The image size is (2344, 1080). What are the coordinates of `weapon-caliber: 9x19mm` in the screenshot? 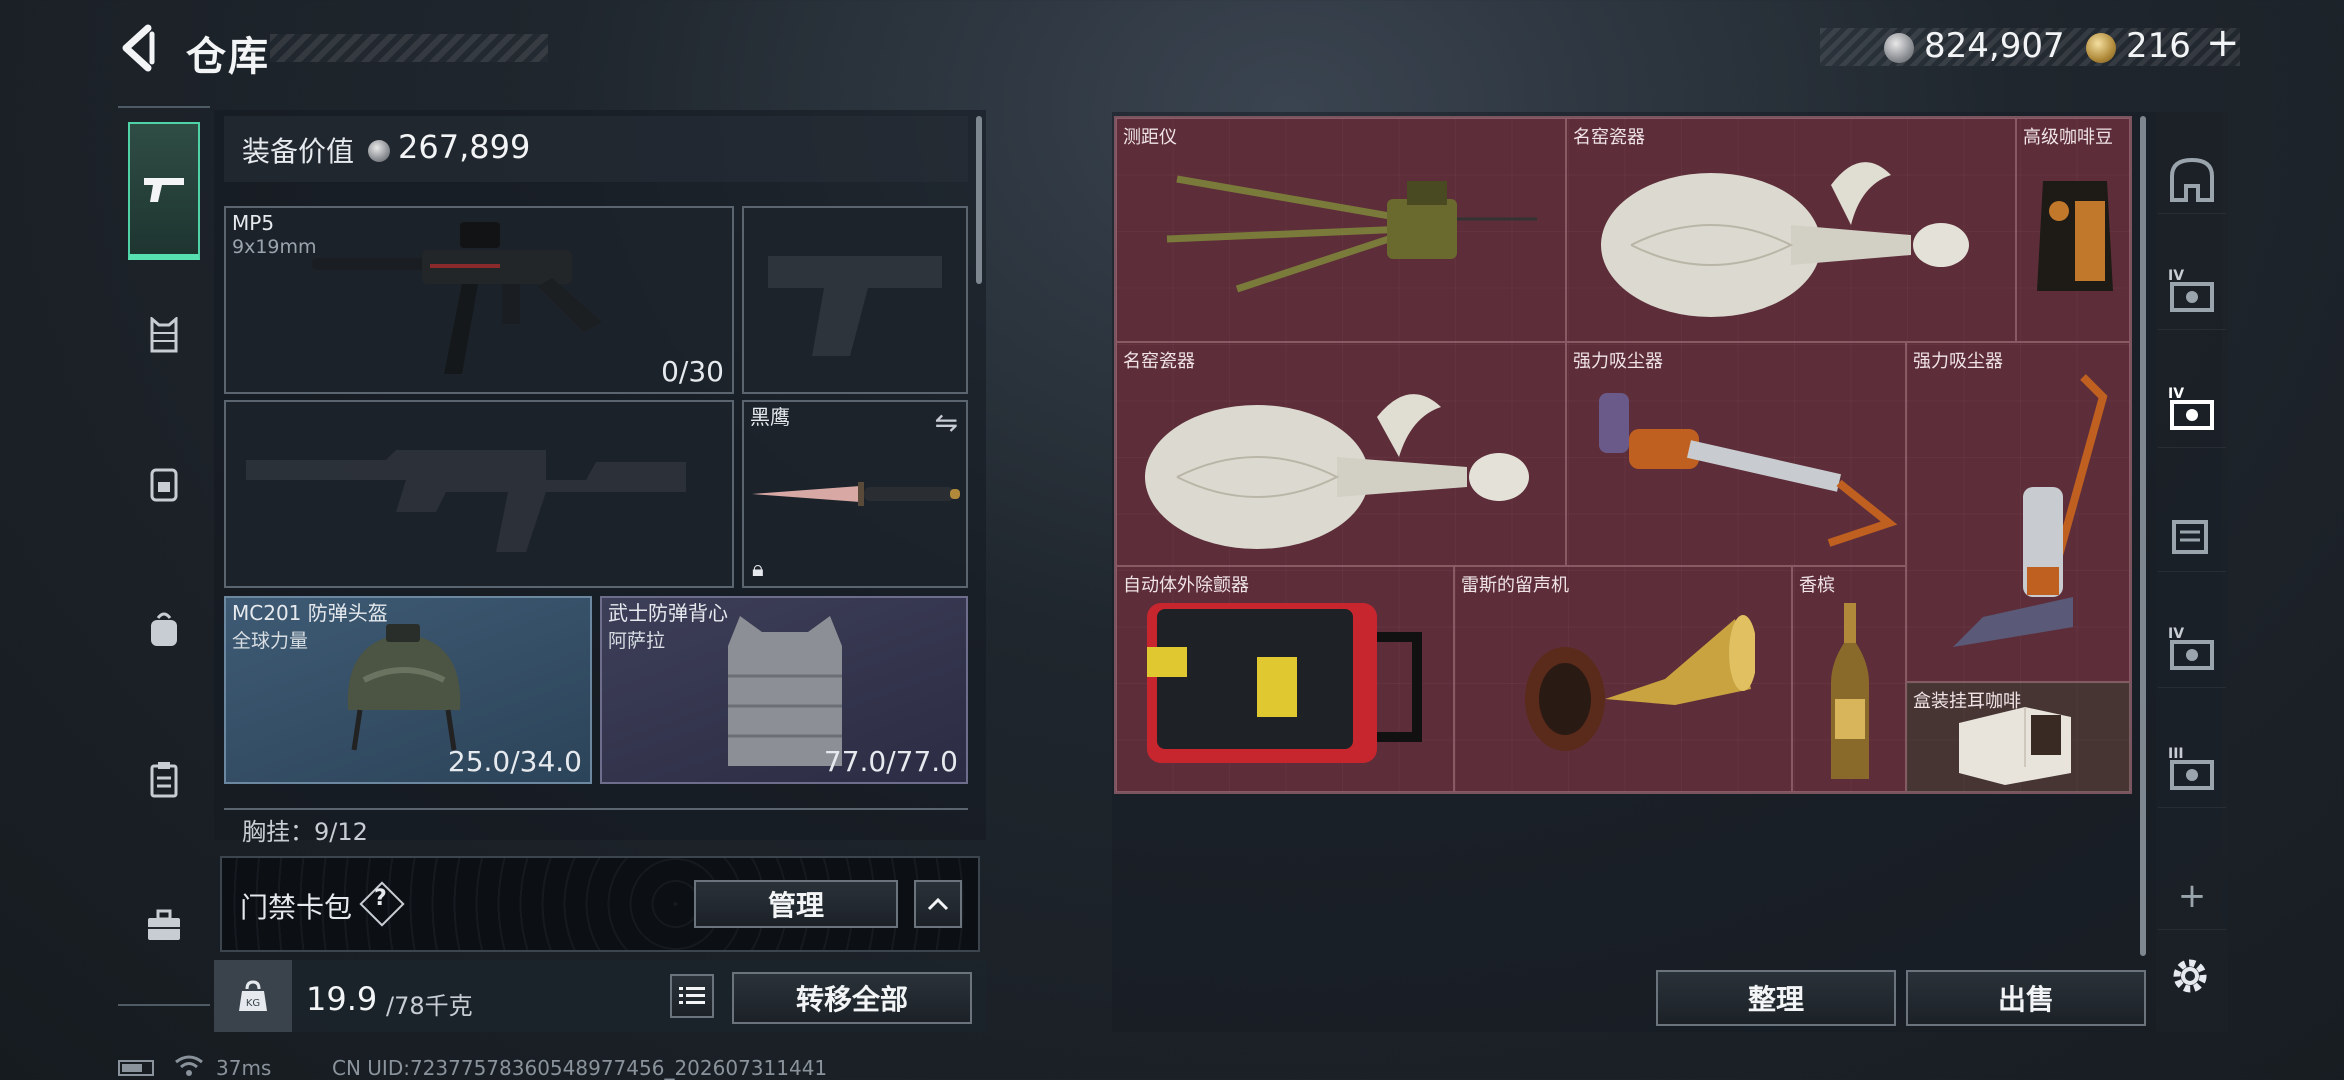 It's located at (274, 247).